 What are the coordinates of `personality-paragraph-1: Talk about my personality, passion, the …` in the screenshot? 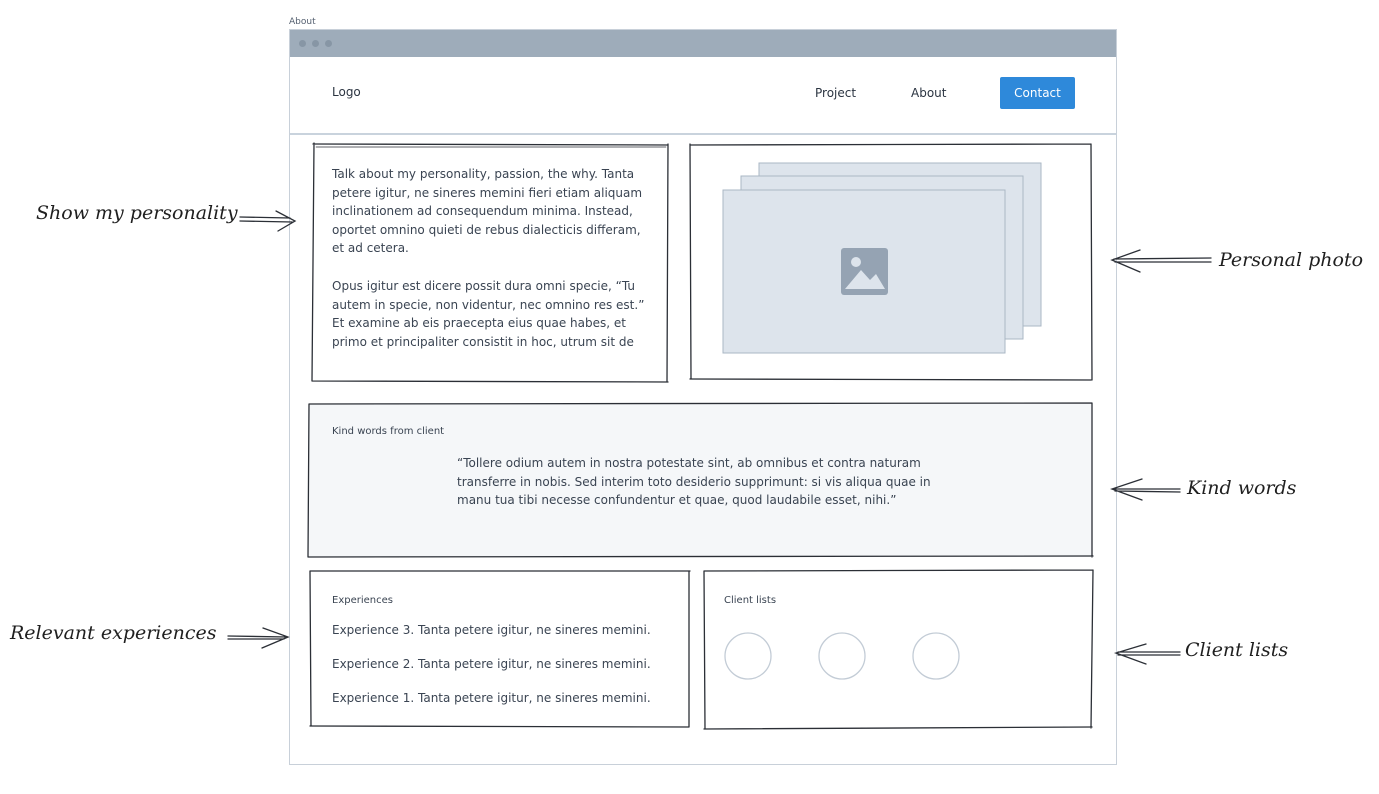 It's located at (487, 211).